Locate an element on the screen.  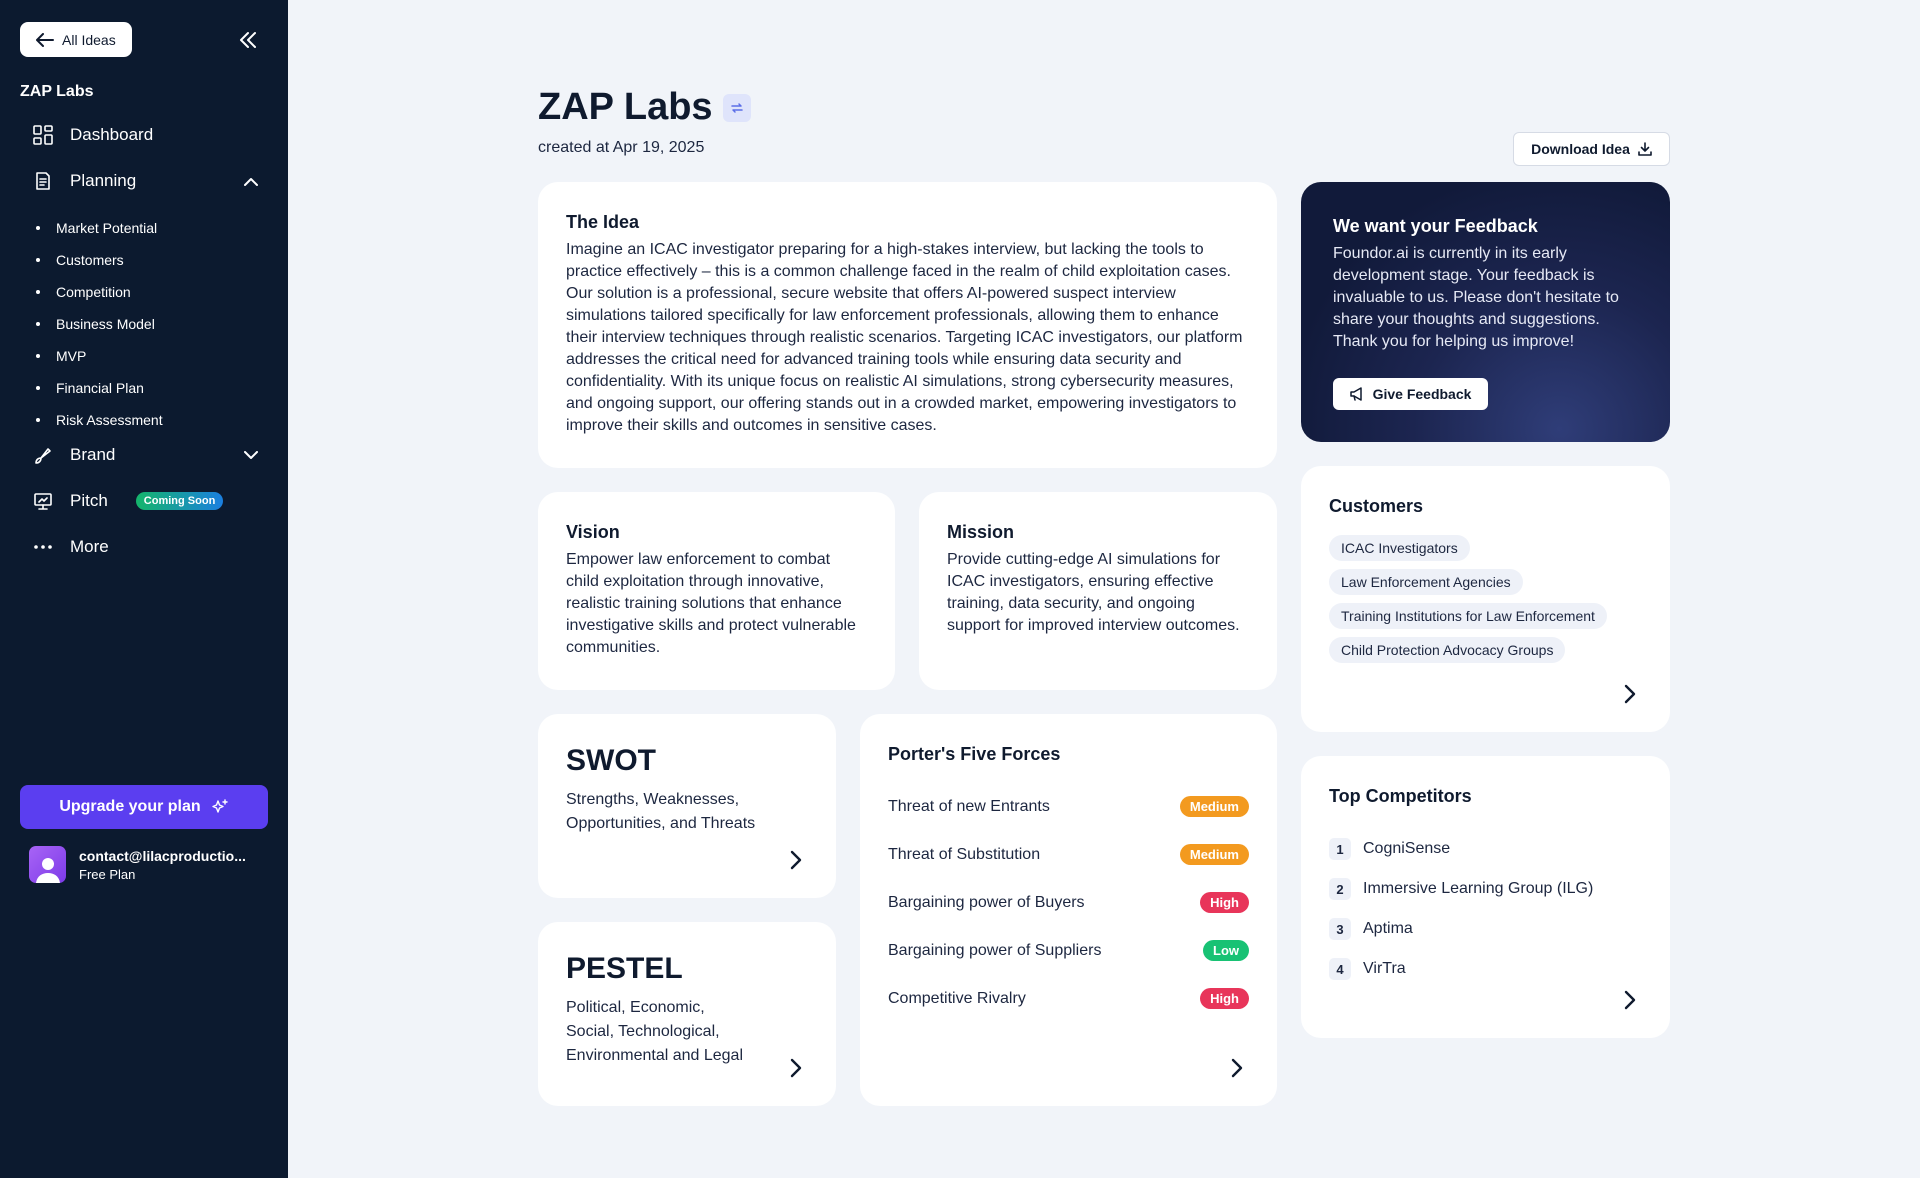
sub-item-competition: Competition is located at coordinates (99, 292).